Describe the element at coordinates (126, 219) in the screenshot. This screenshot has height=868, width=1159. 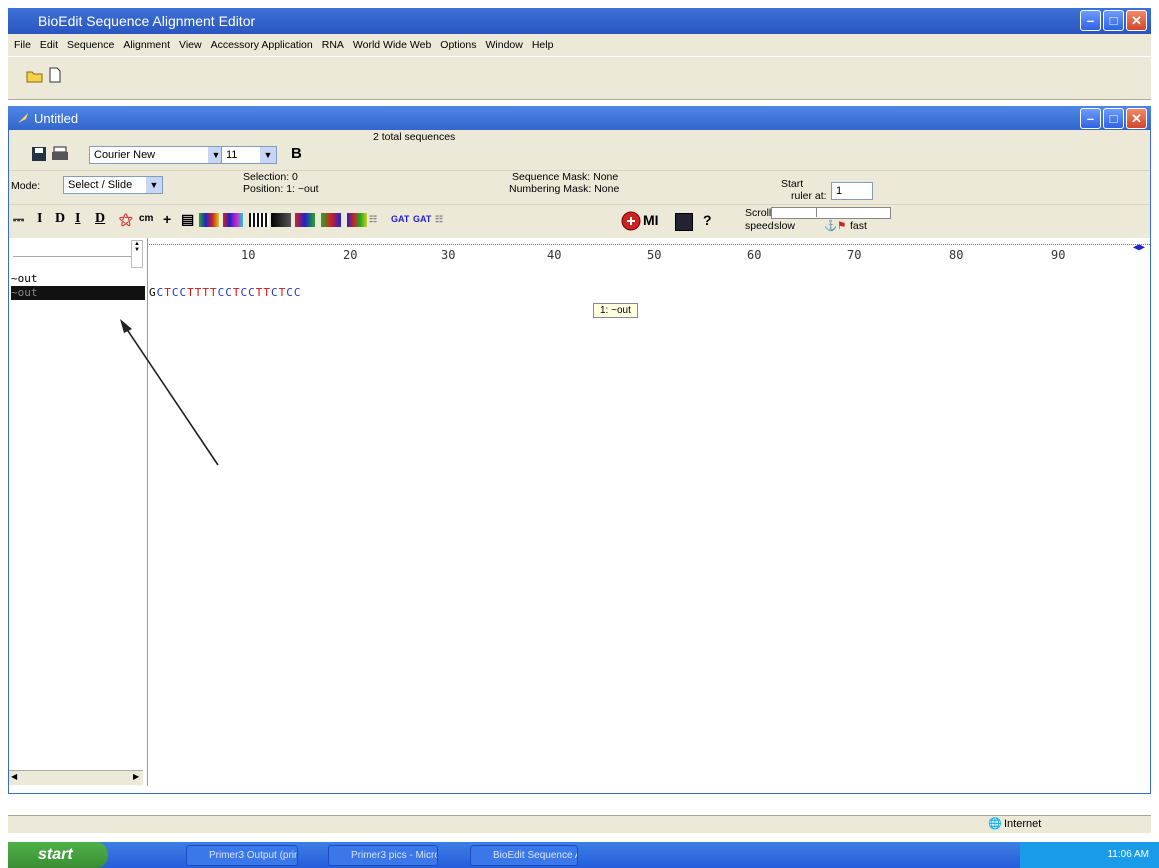
I see `lock-sequence-icon: ⚝` at that location.